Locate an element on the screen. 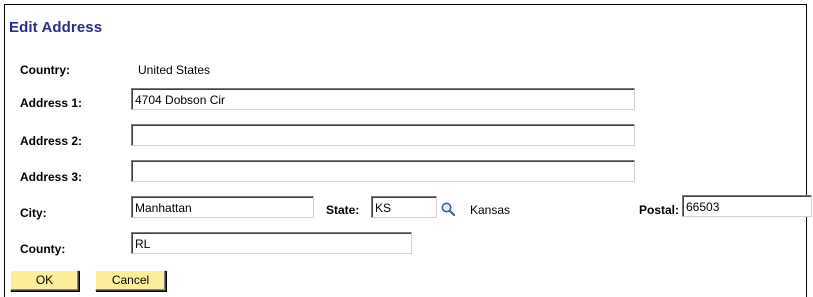 The width and height of the screenshot is (813, 297). postal-label: Postal: is located at coordinates (659, 210).